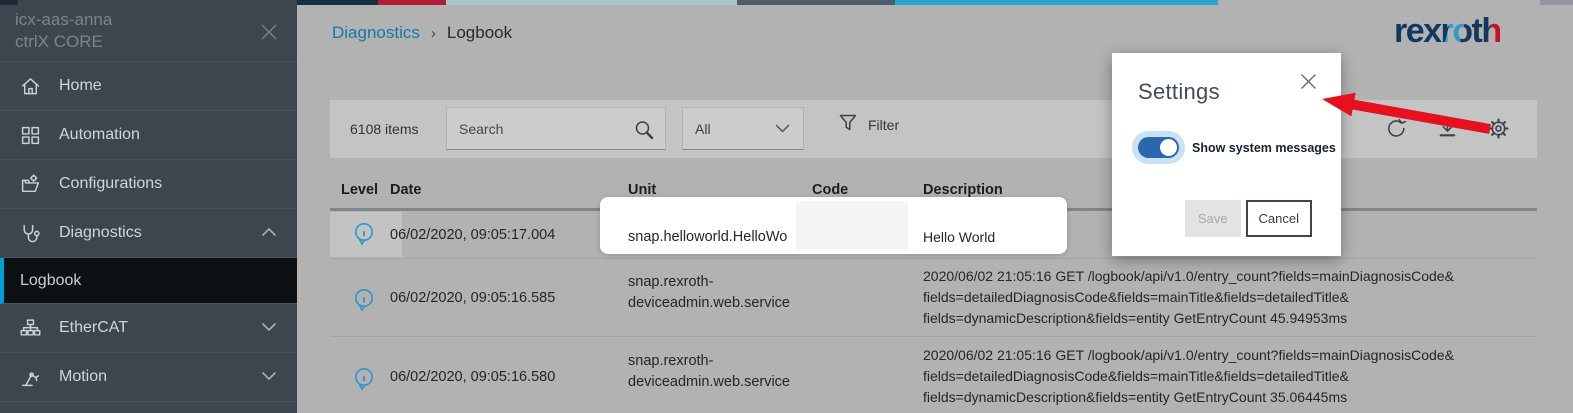 This screenshot has height=413, width=1573. What do you see at coordinates (743, 128) in the screenshot?
I see `scope-select: All` at bounding box center [743, 128].